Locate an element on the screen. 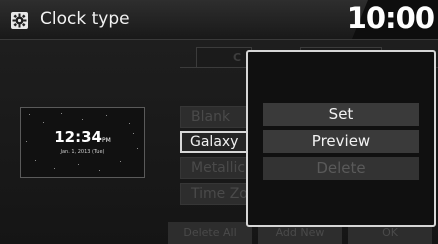 The height and width of the screenshot is (244, 438). preview-time: 12:34PM is located at coordinates (82, 137).